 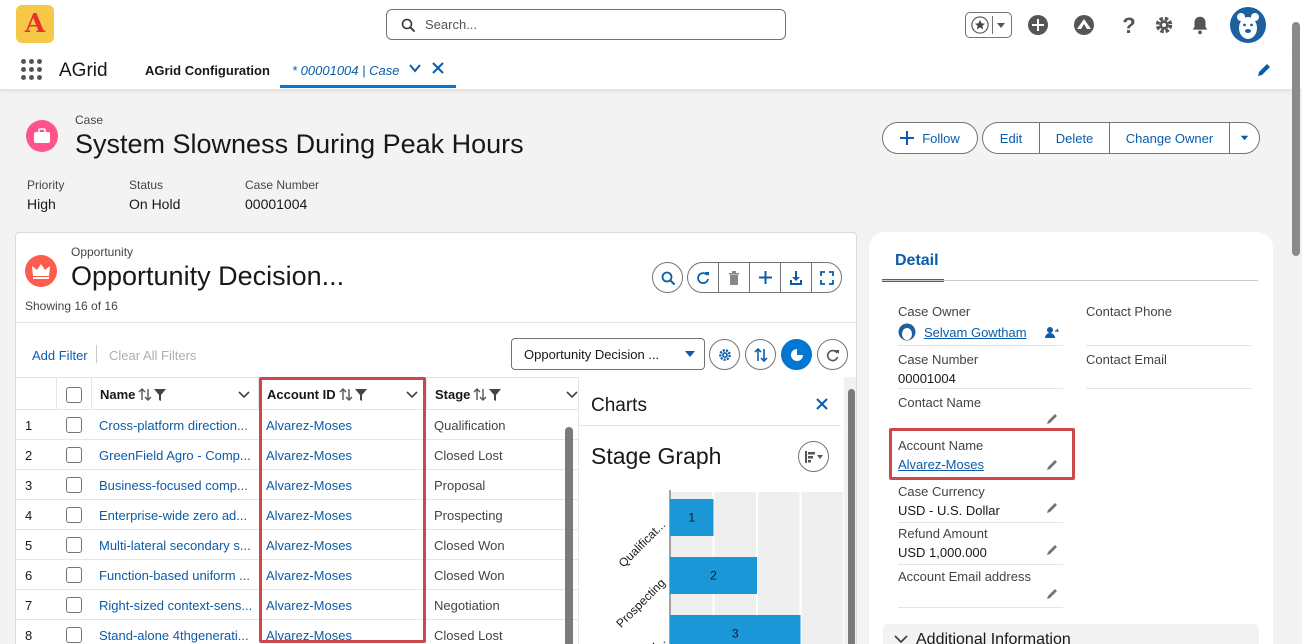 I want to click on app-logo: A, so click(x=35, y=24).